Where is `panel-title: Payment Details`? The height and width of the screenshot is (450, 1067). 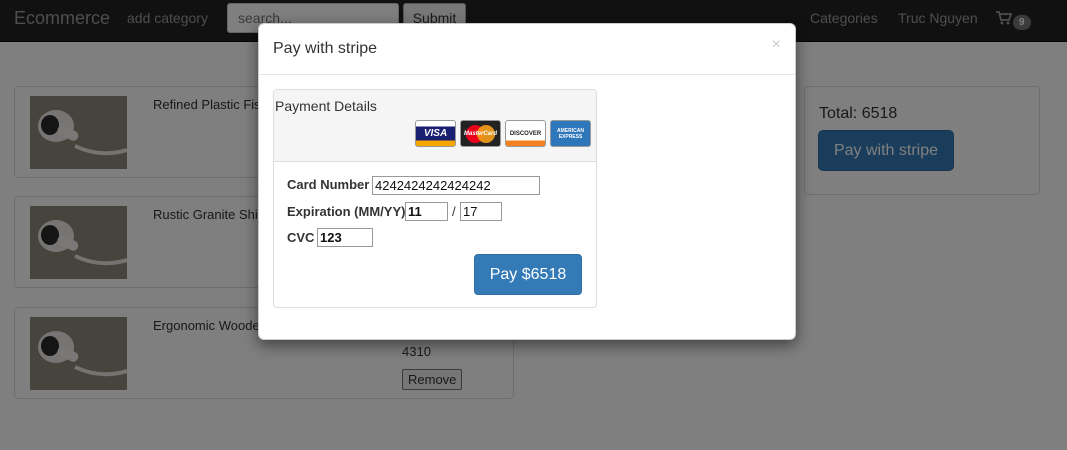 panel-title: Payment Details is located at coordinates (326, 106).